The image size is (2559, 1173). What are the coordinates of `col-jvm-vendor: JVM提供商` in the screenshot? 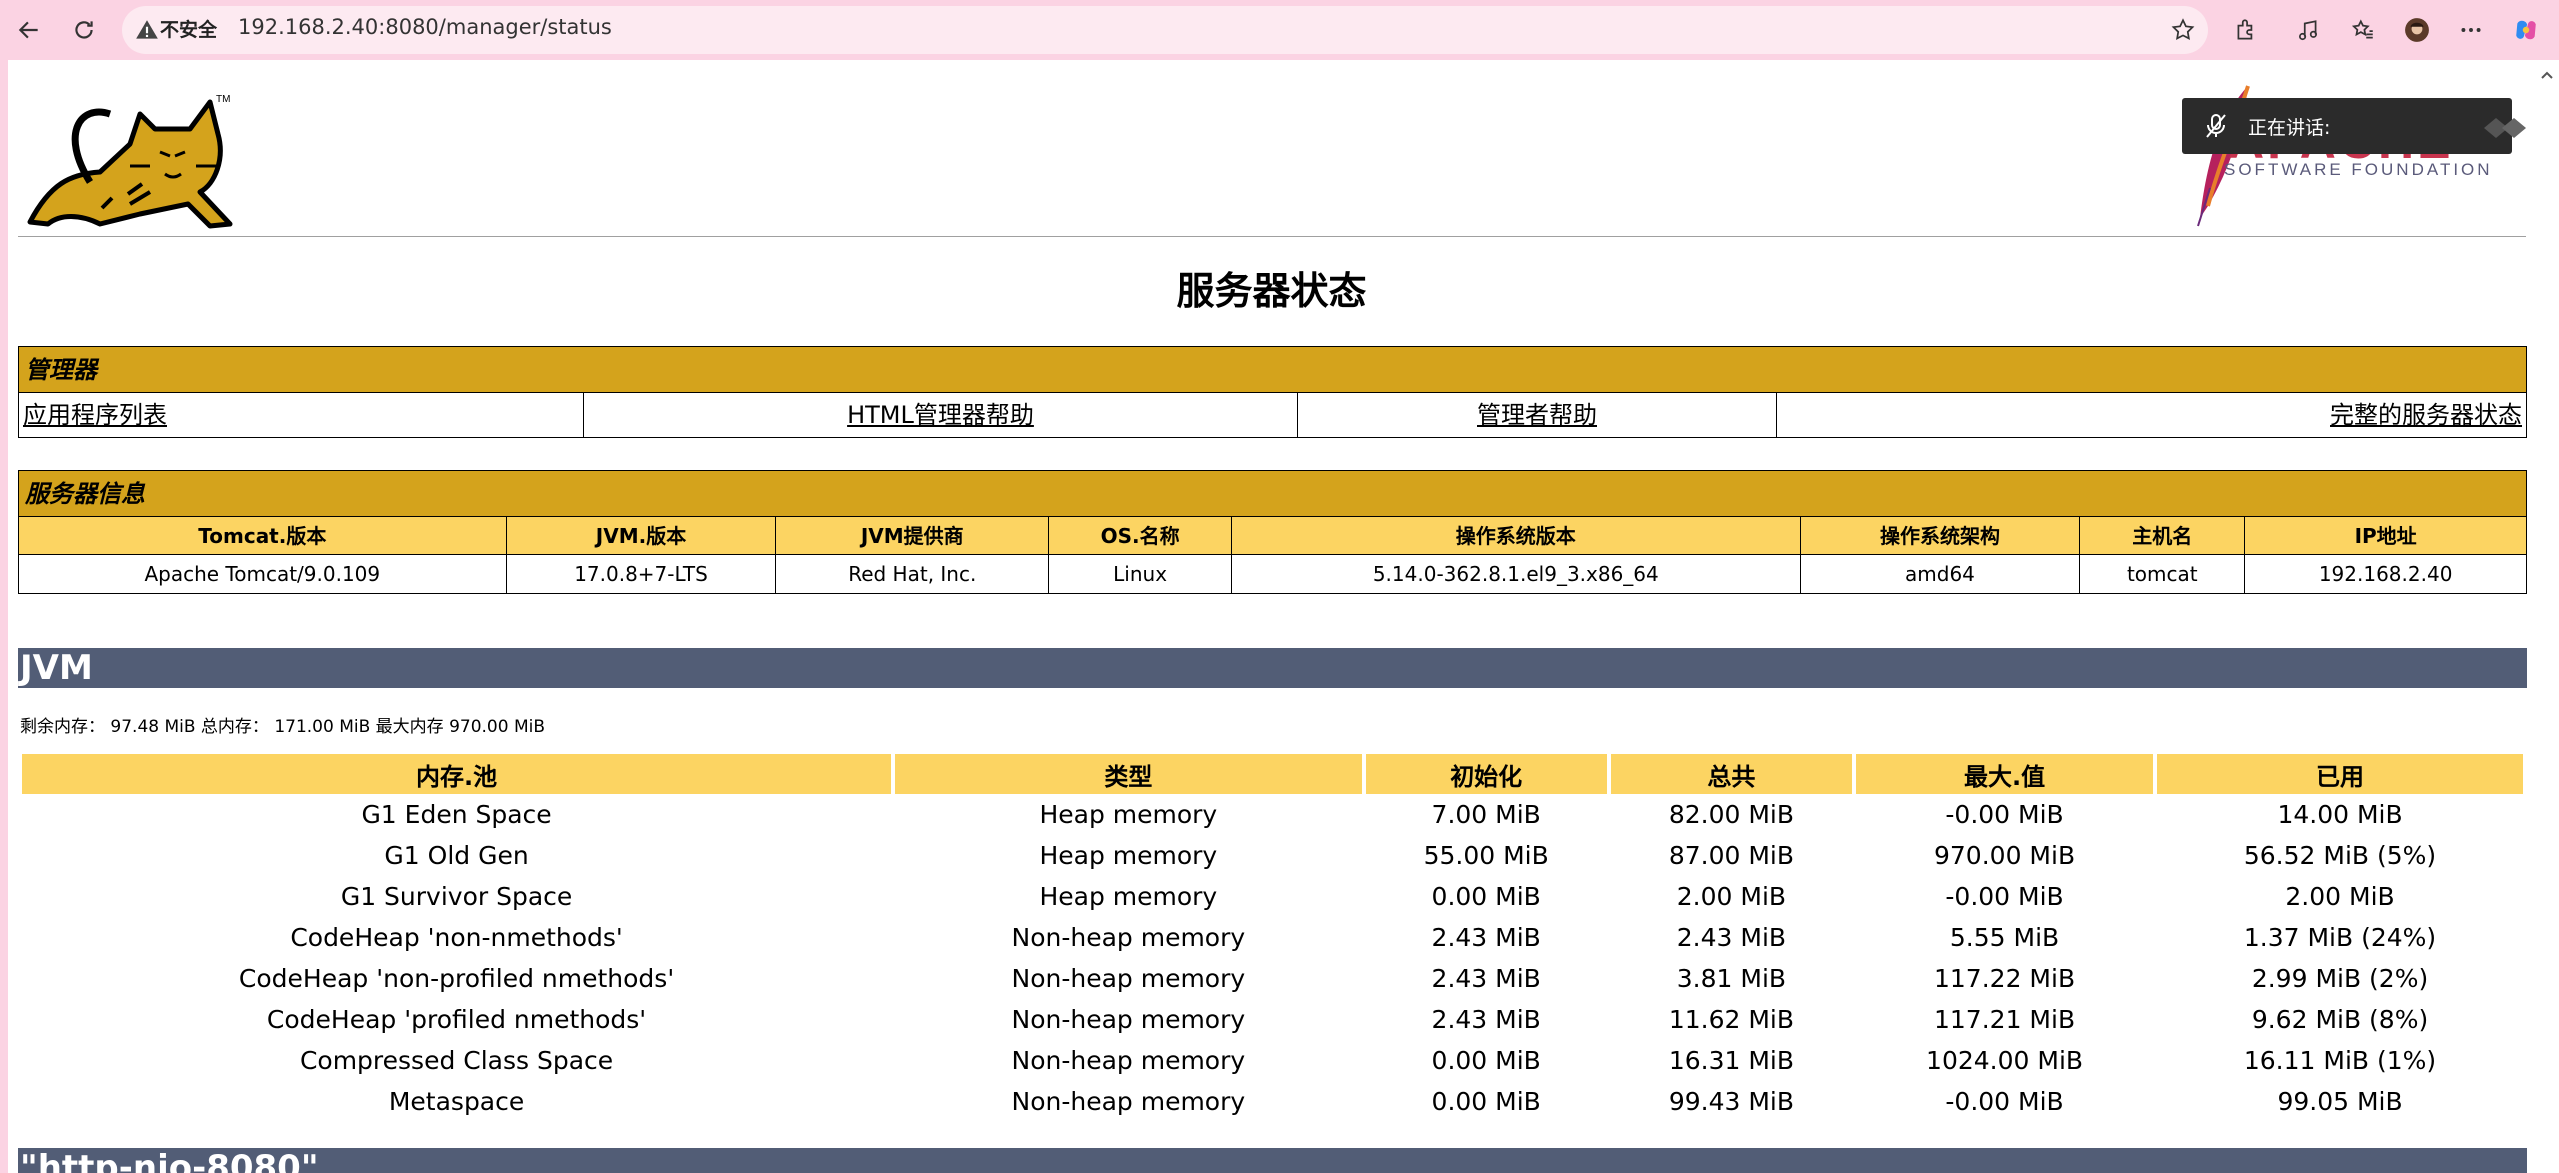 It's located at (913, 536).